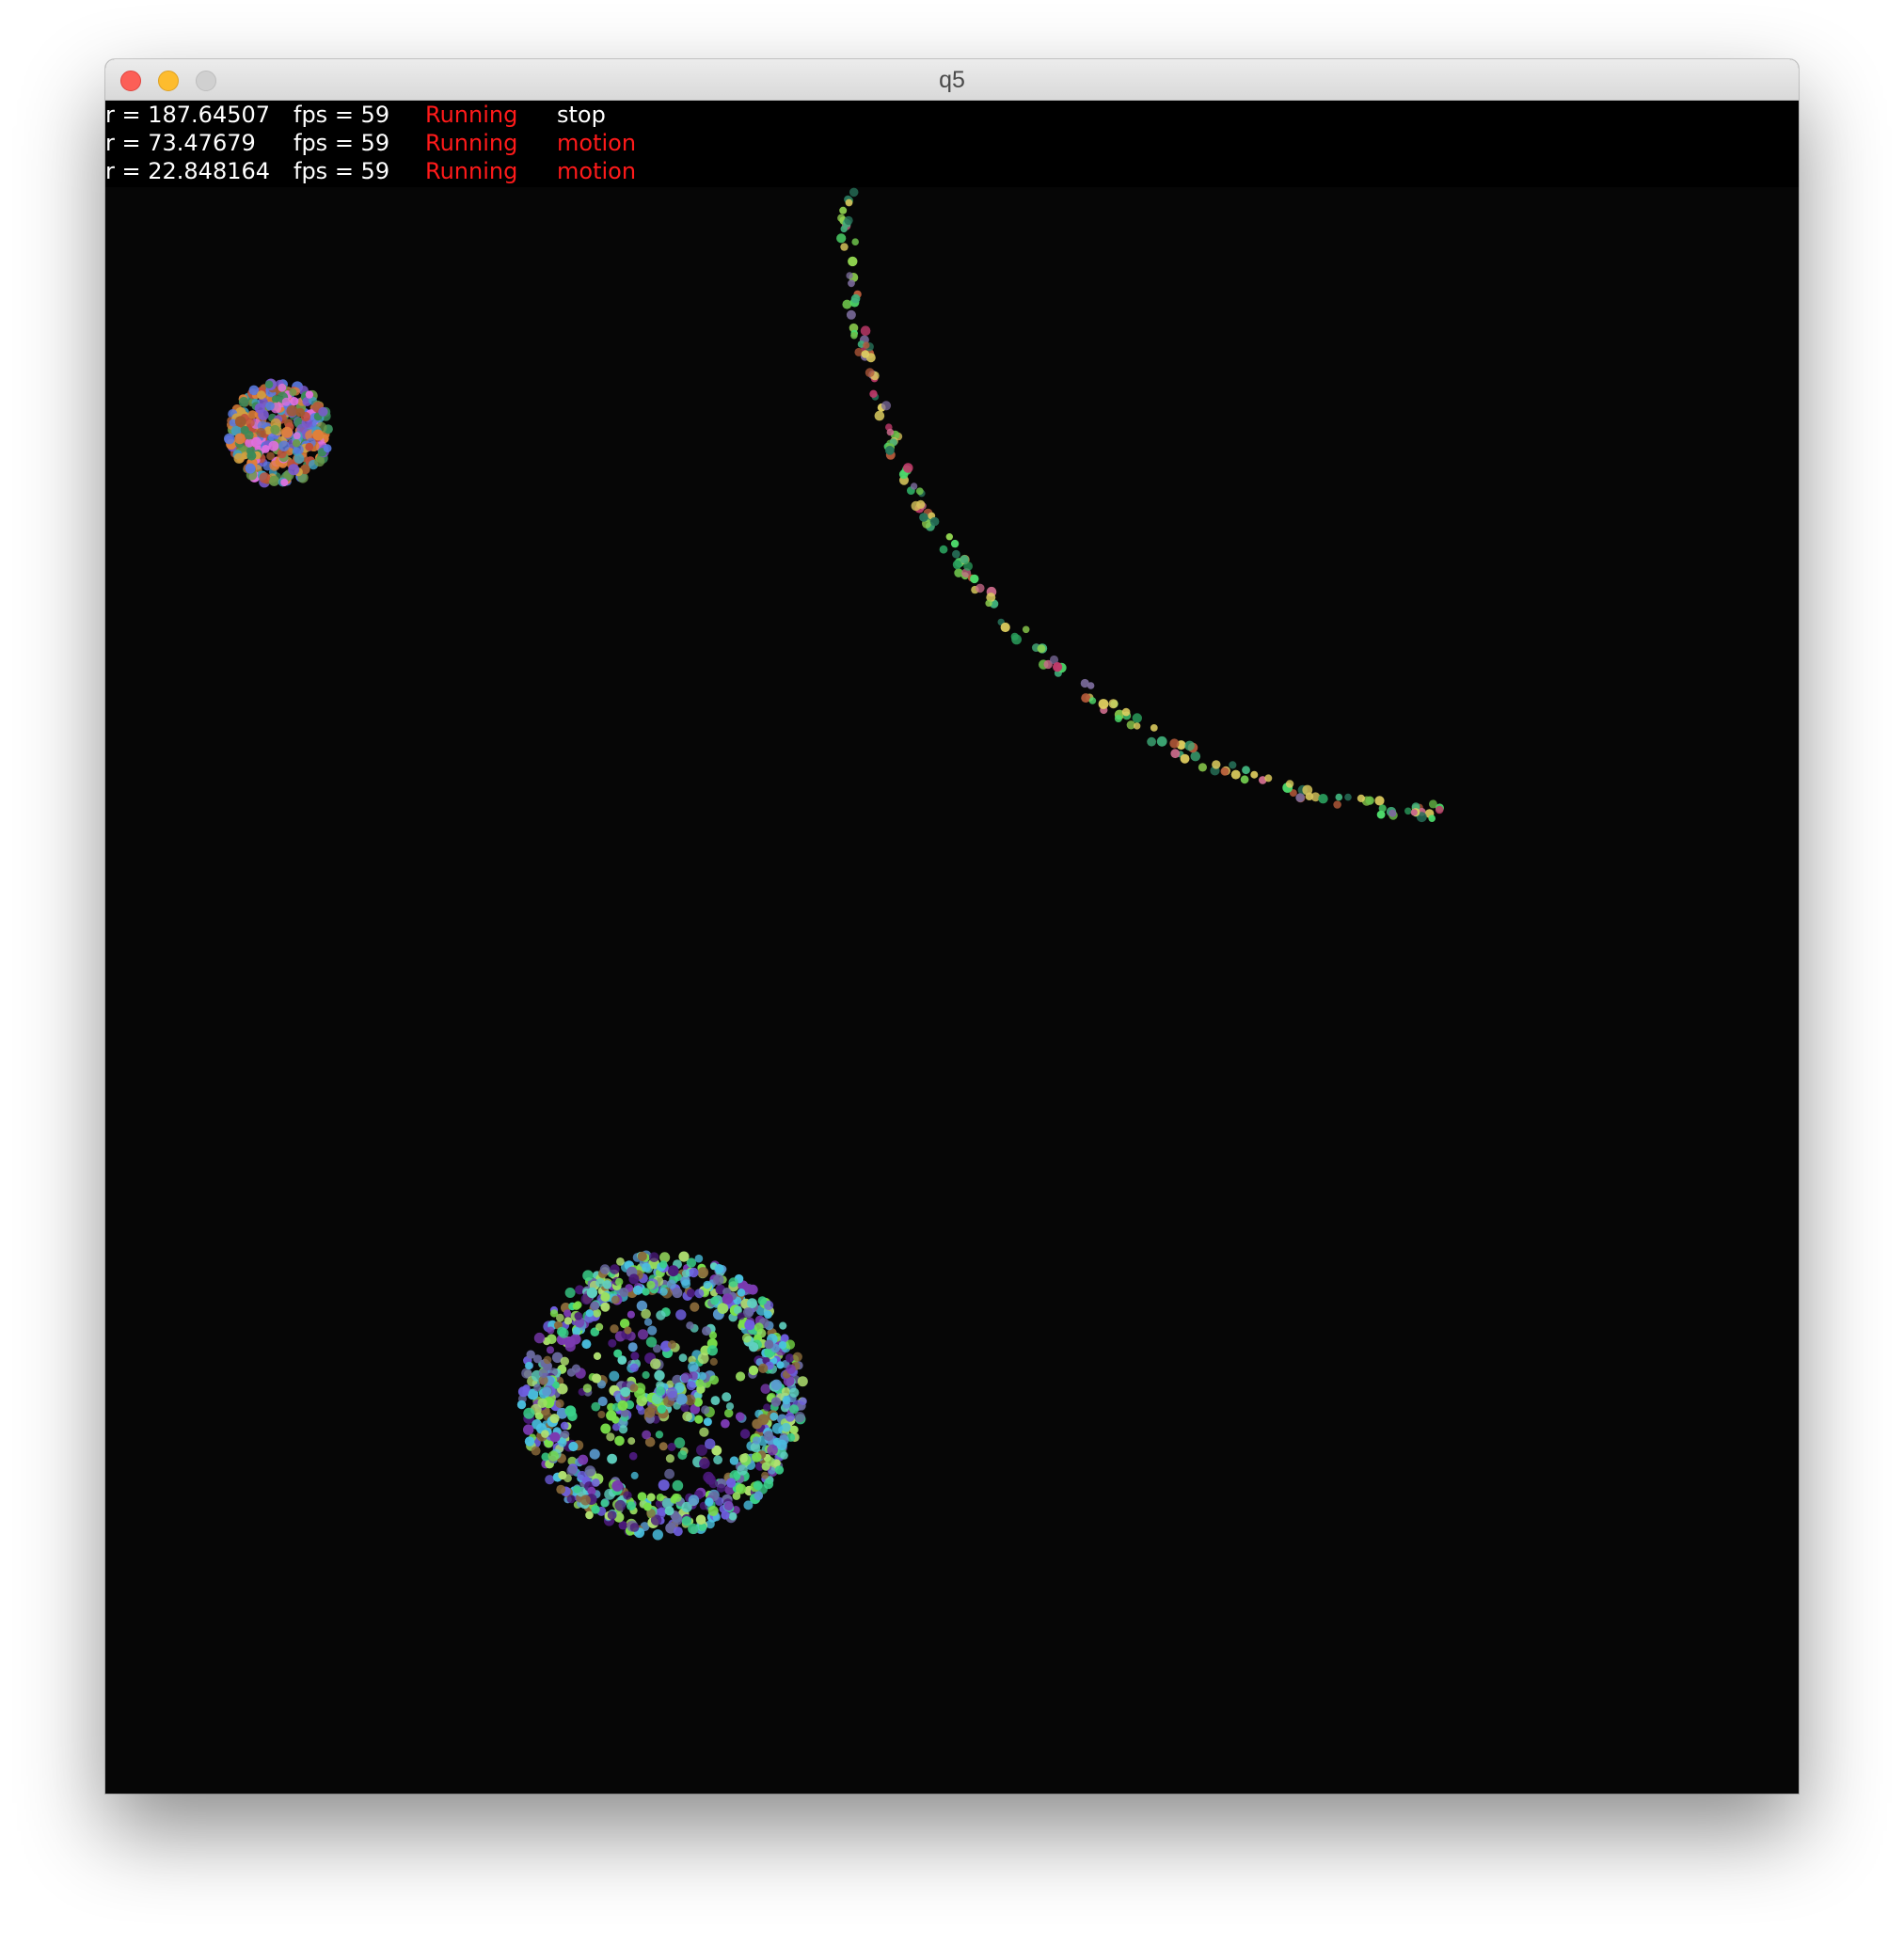  What do you see at coordinates (188, 115) in the screenshot?
I see `radius-readout: r = 187.64507` at bounding box center [188, 115].